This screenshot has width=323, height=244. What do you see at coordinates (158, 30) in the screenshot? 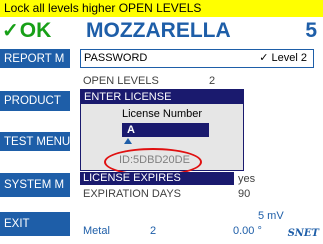
I see `product-name: MOZZARELLA` at bounding box center [158, 30].